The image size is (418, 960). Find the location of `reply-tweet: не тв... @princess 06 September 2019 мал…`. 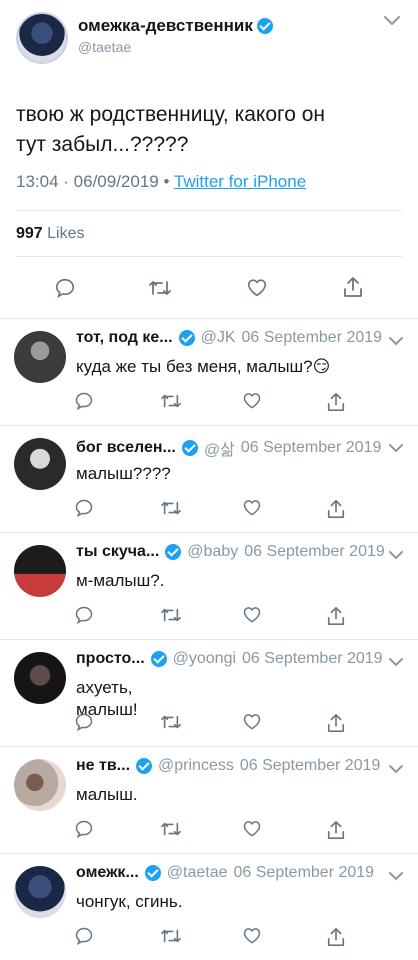

reply-tweet: не тв... @princess 06 September 2019 мал… is located at coordinates (209, 799).